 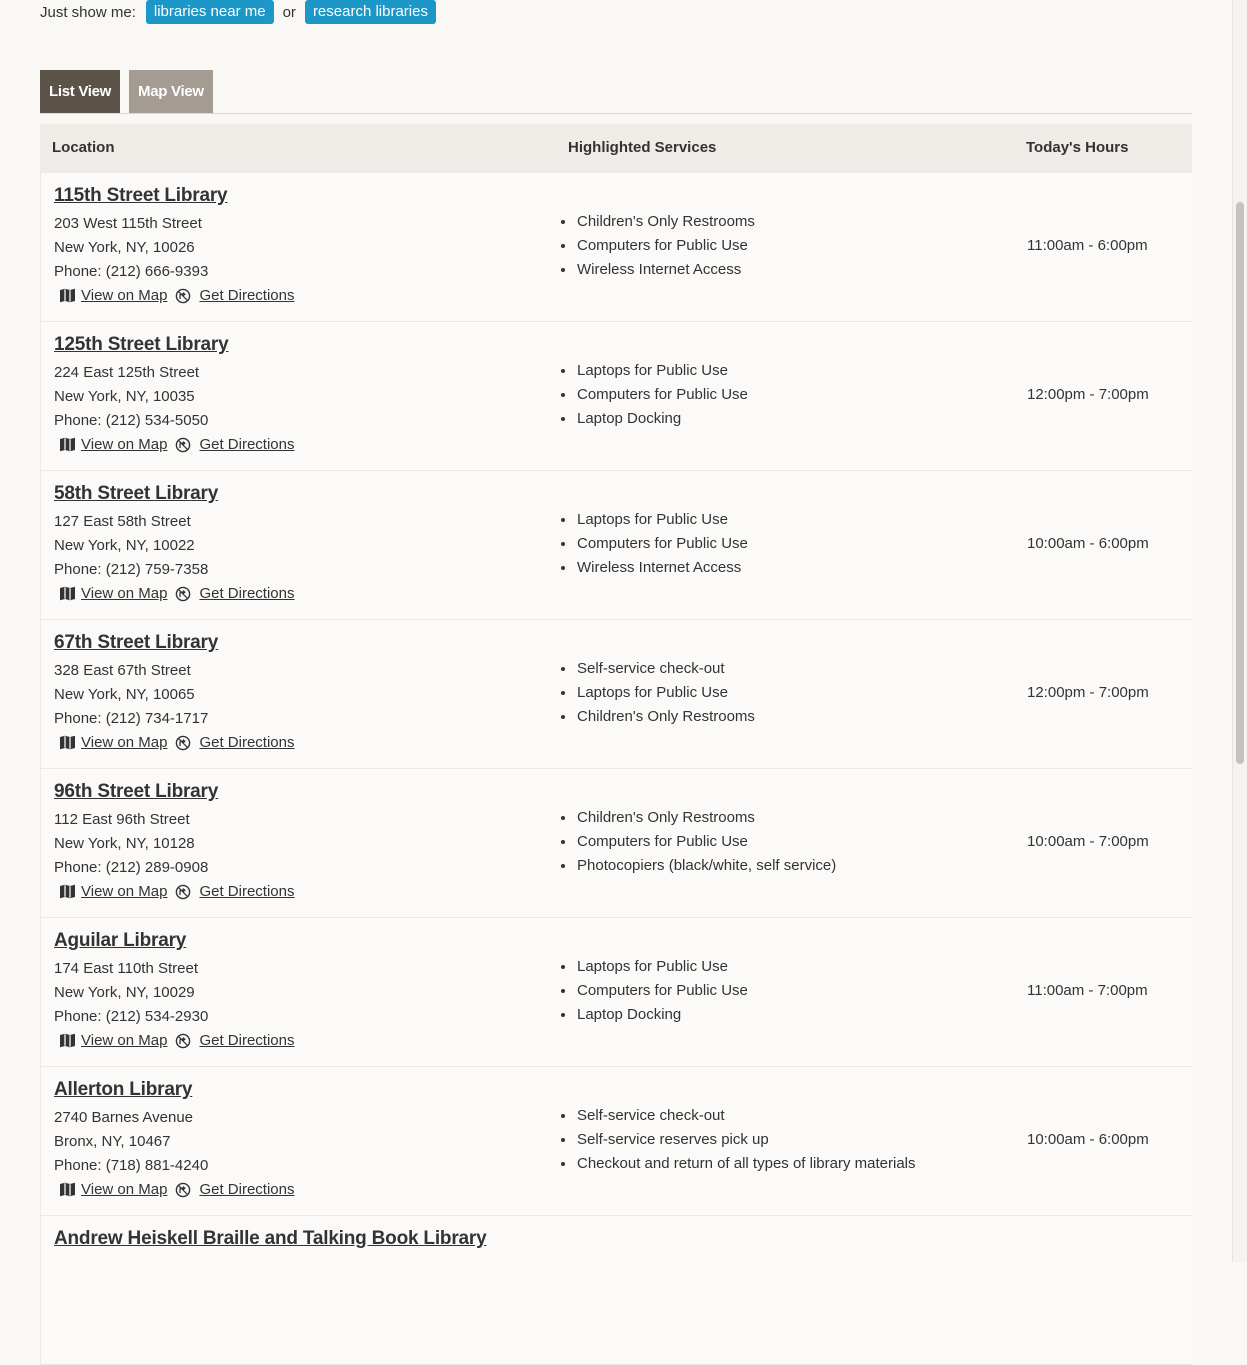 What do you see at coordinates (136, 643) in the screenshot?
I see `library-name-link: 67th Street Library` at bounding box center [136, 643].